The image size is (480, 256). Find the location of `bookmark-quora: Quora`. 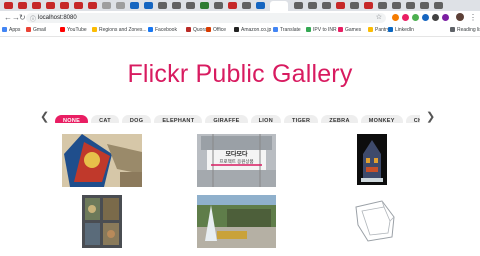

bookmark-quora: Quora is located at coordinates (196, 30).